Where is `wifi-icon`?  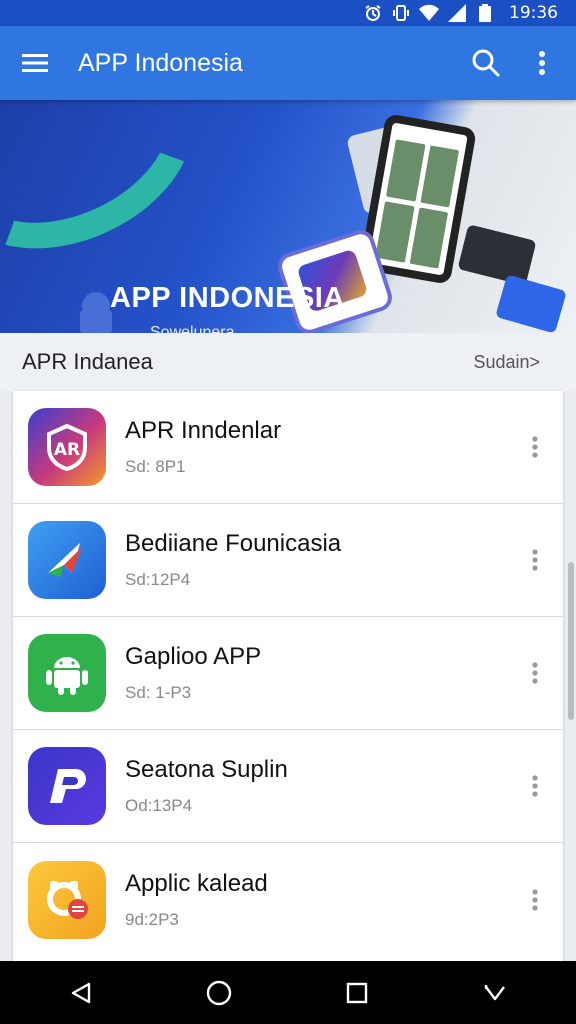 wifi-icon is located at coordinates (429, 13).